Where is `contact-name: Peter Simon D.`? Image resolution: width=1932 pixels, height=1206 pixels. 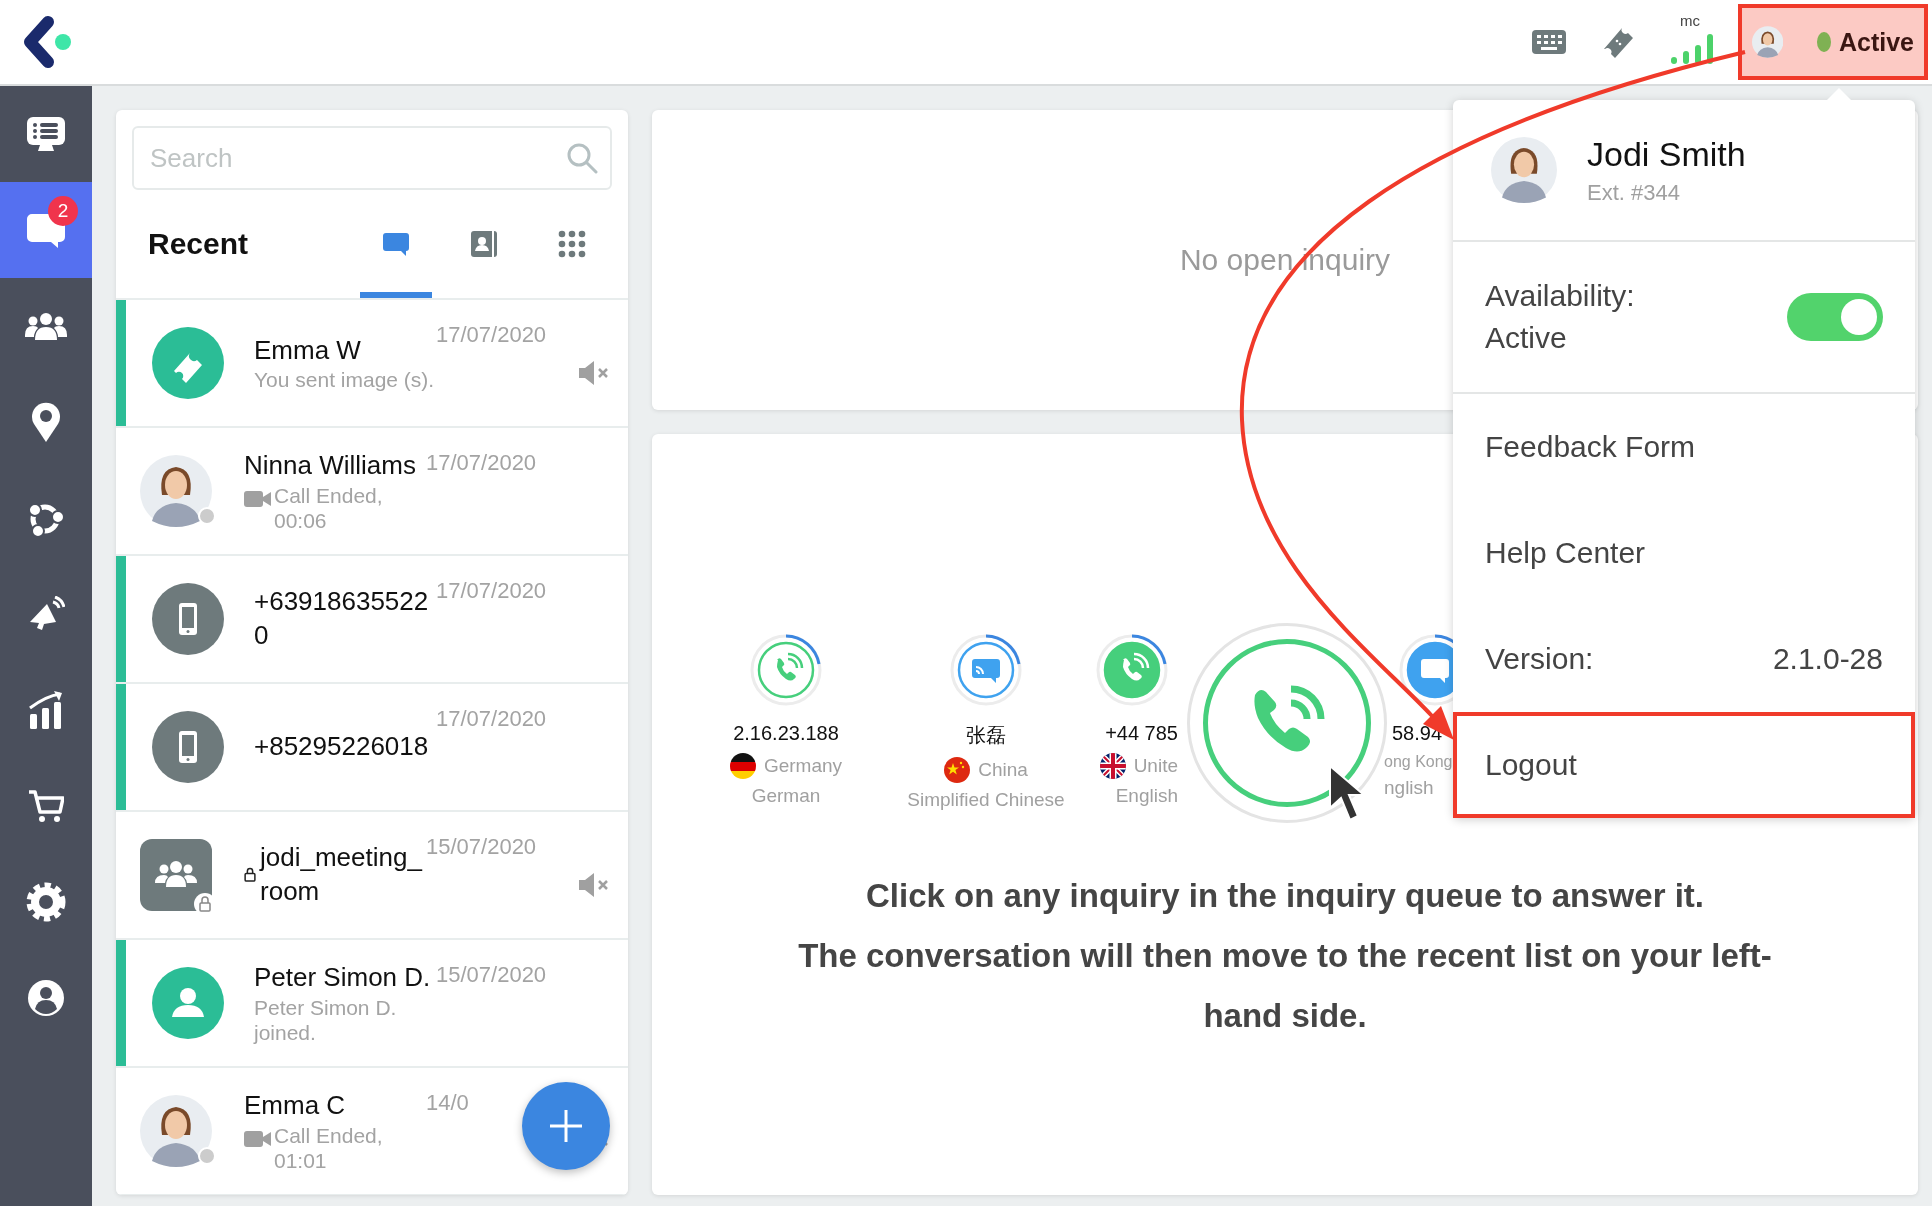
contact-name: Peter Simon D. is located at coordinates (342, 977).